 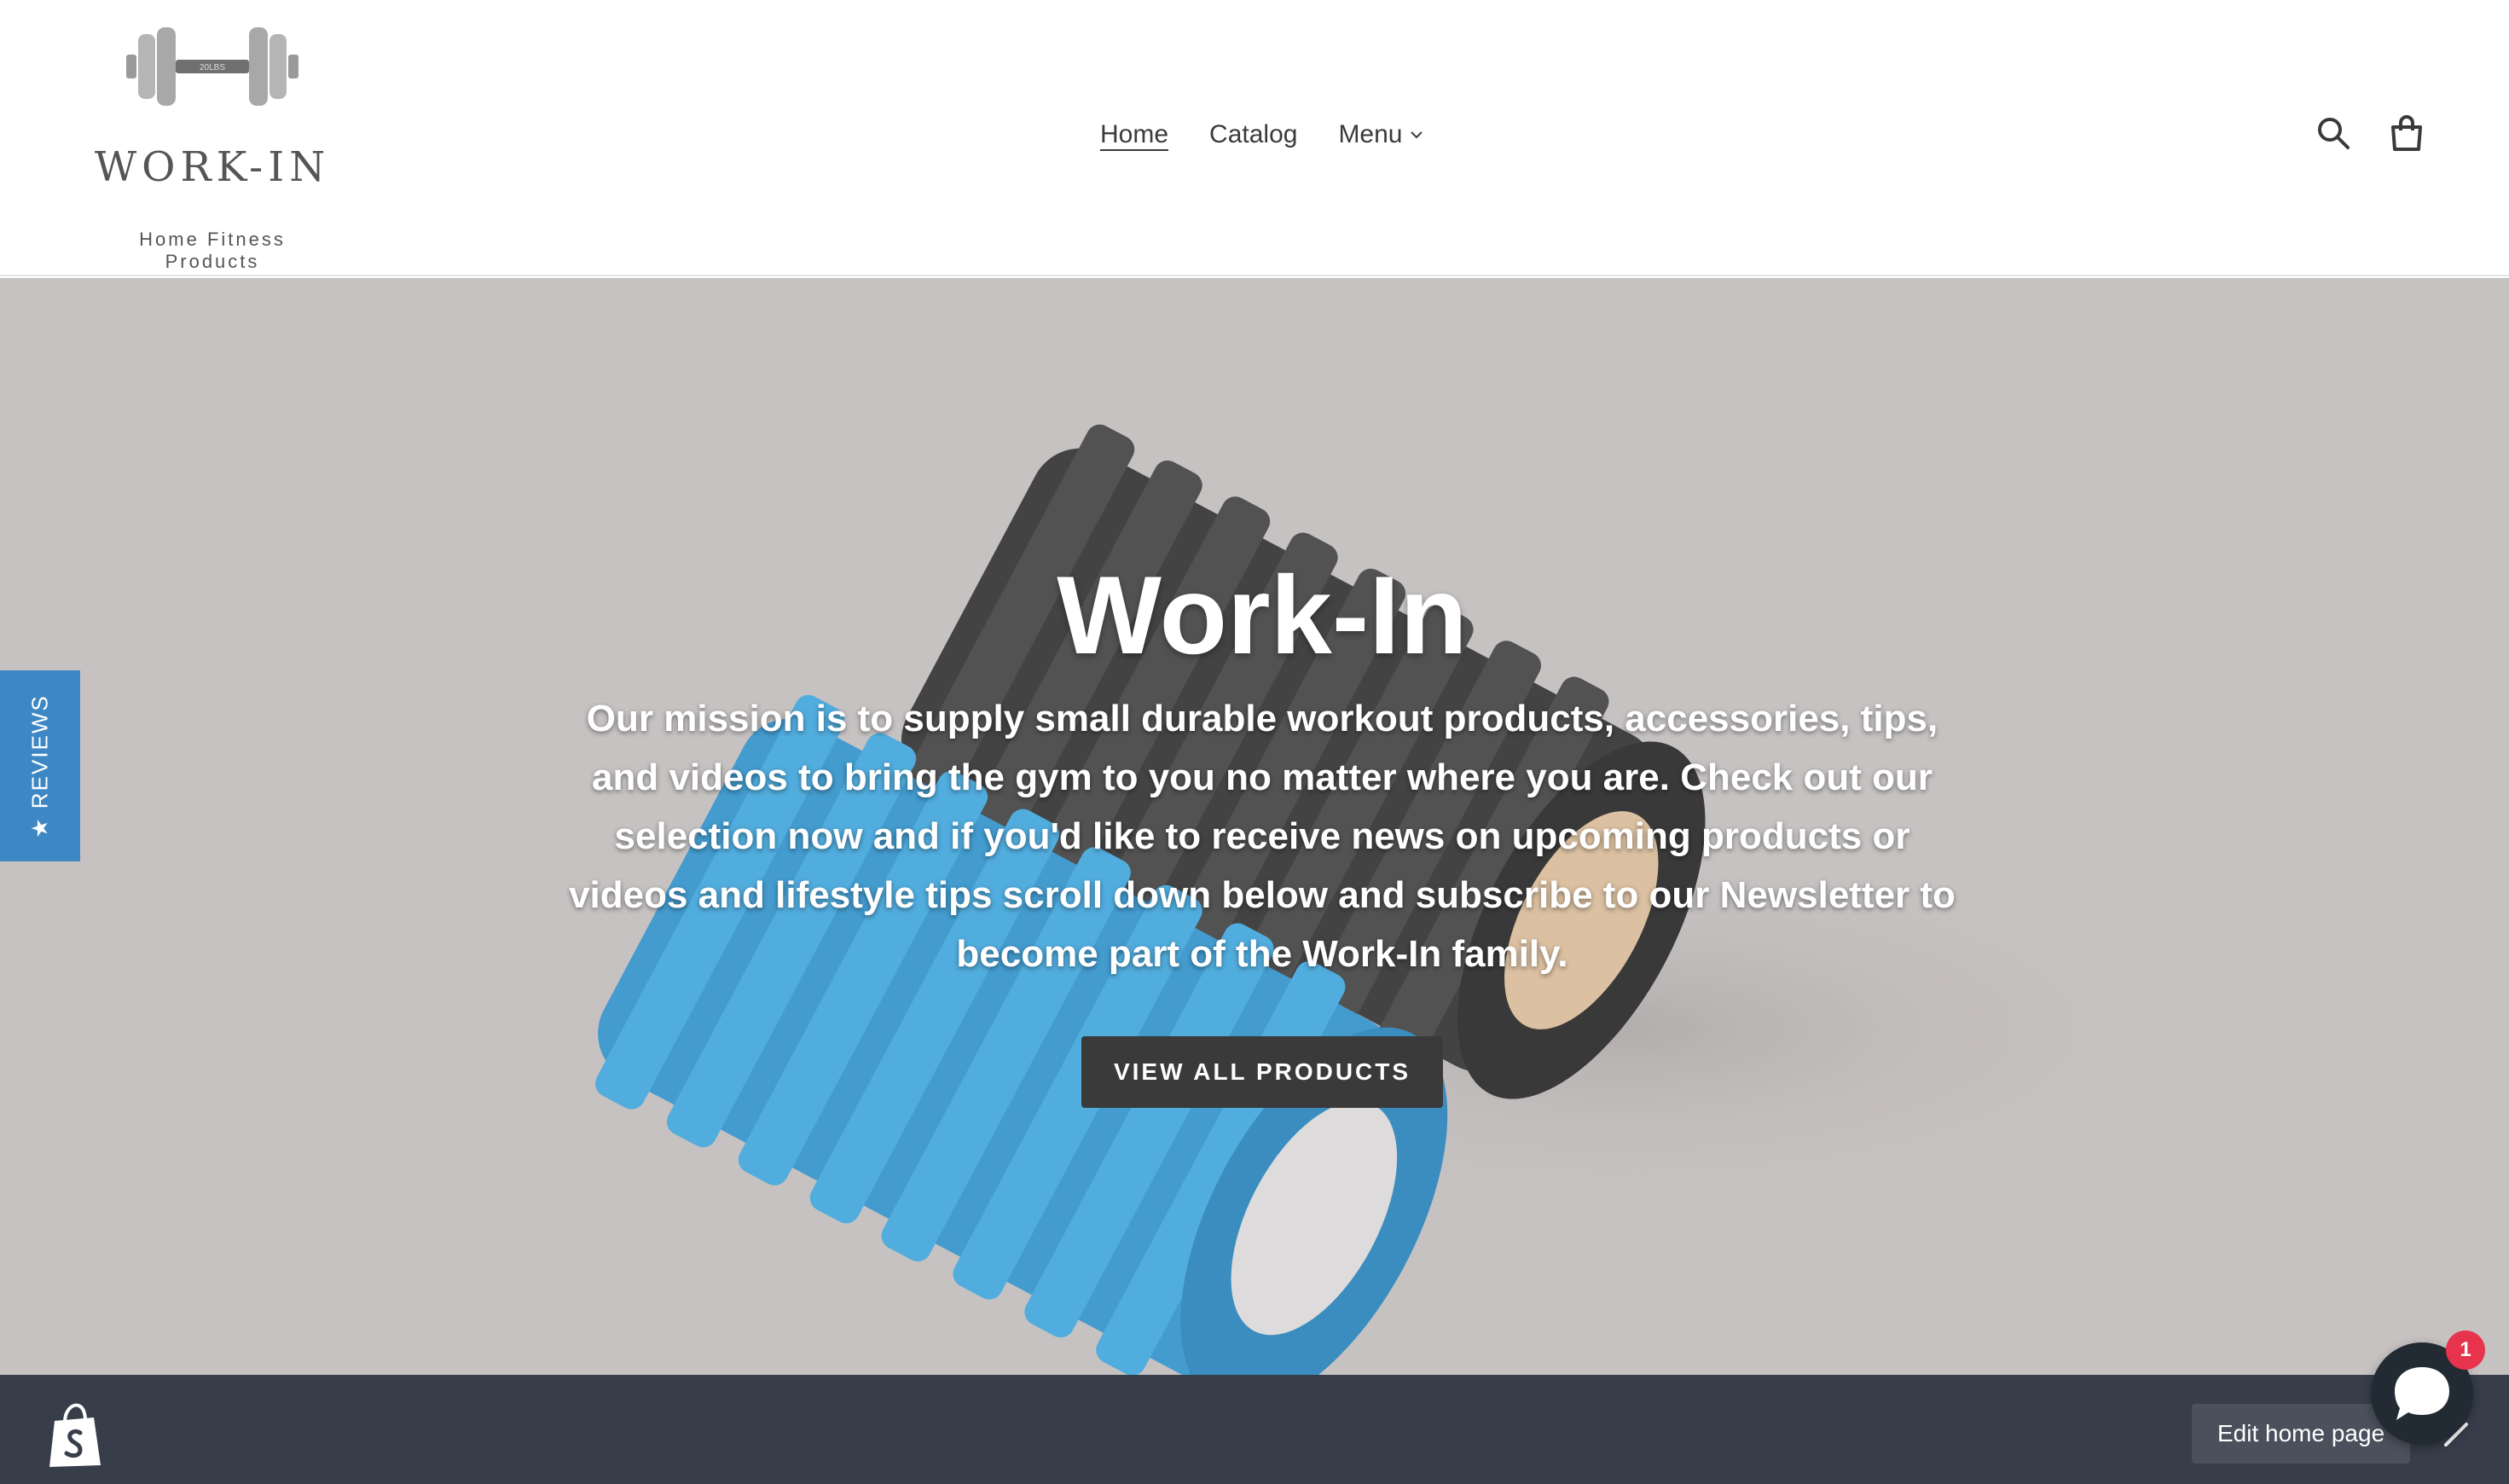 I want to click on nav-menu-label: Menu, so click(x=1370, y=134).